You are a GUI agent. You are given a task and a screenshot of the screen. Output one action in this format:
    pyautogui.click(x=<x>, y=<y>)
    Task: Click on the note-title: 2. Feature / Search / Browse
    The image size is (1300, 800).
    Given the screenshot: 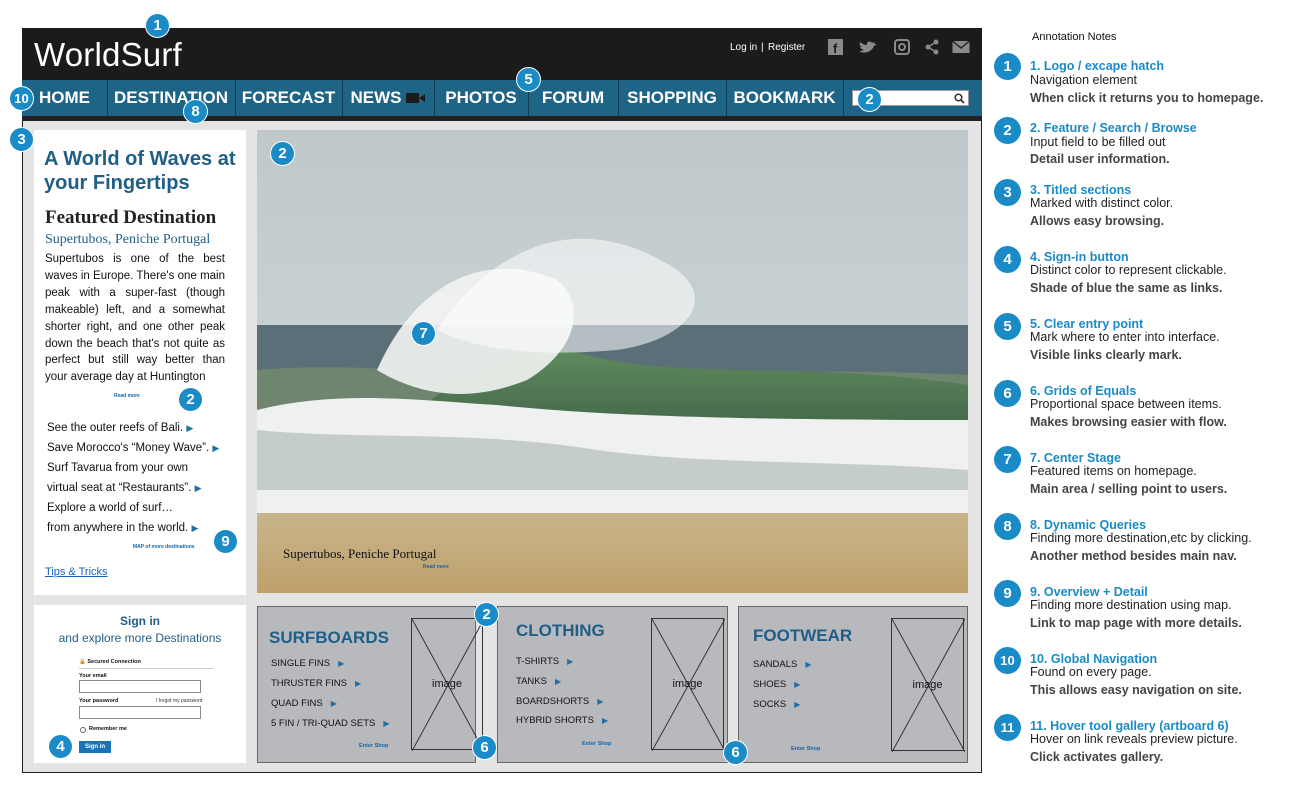 What is the action you would take?
    pyautogui.click(x=1113, y=128)
    